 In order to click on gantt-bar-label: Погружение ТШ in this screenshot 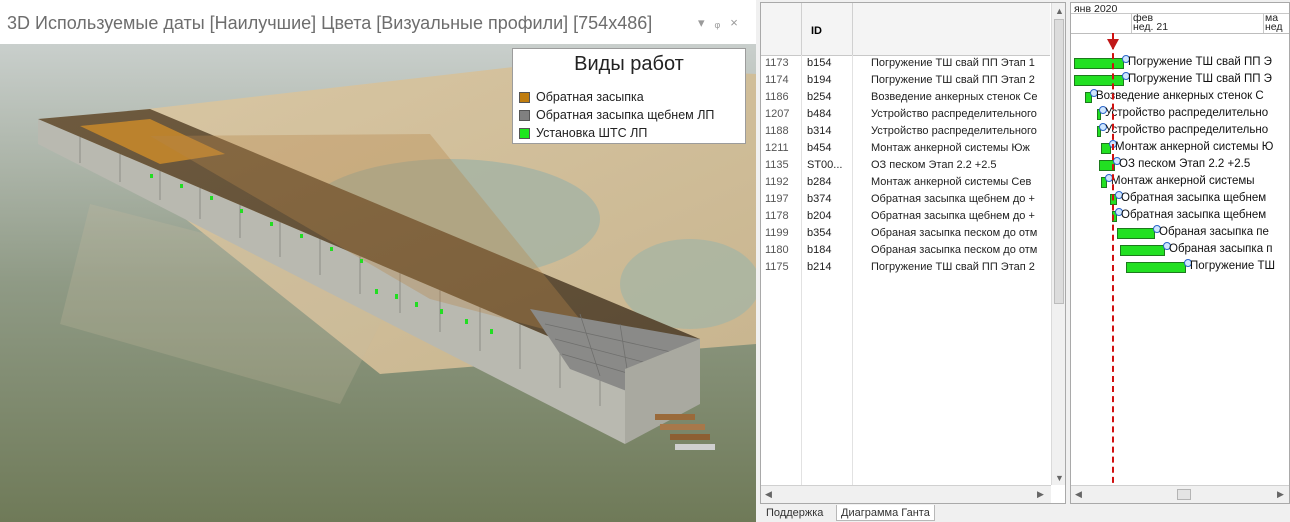, I will do `click(1233, 266)`.